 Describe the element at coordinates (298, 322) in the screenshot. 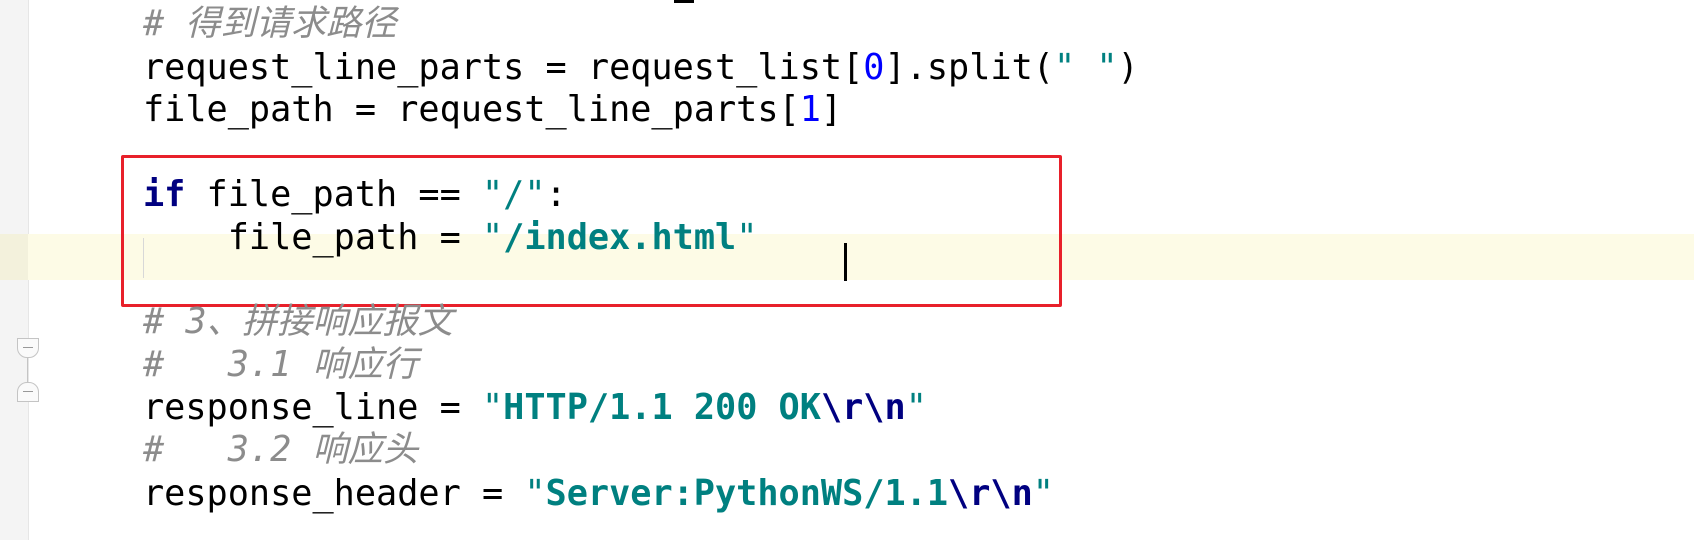

I see `code-line-comment-concat: # 3、拼接响应报文` at that location.